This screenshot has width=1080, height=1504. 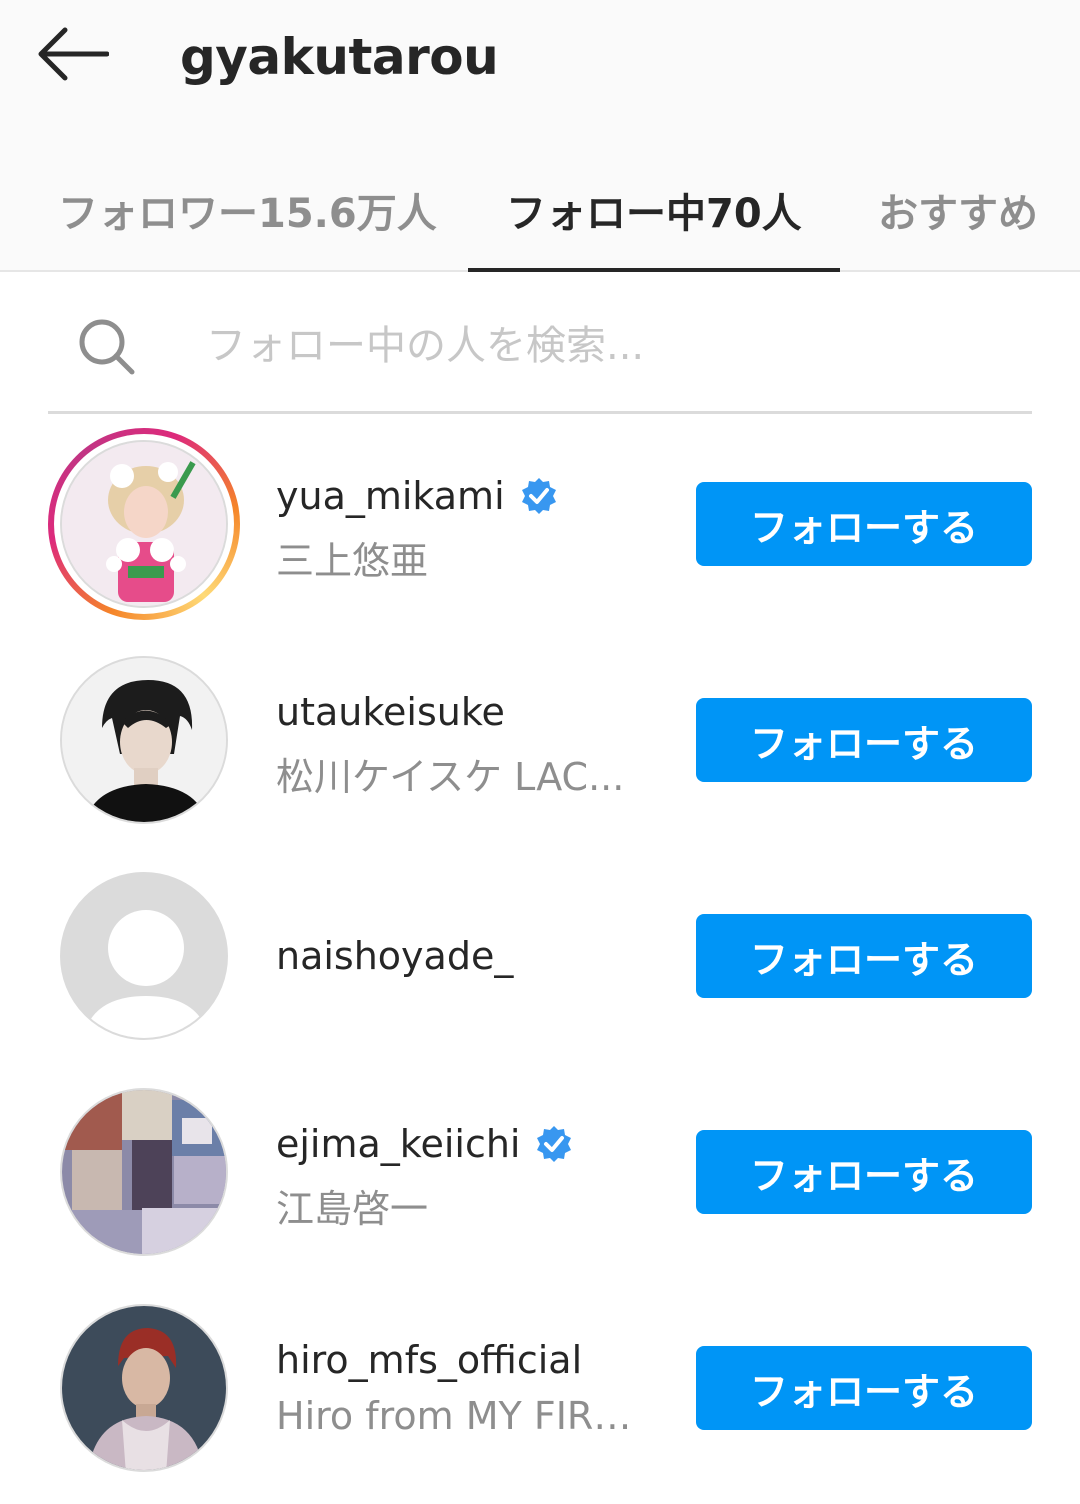 I want to click on username: yua_mikami, so click(x=417, y=496).